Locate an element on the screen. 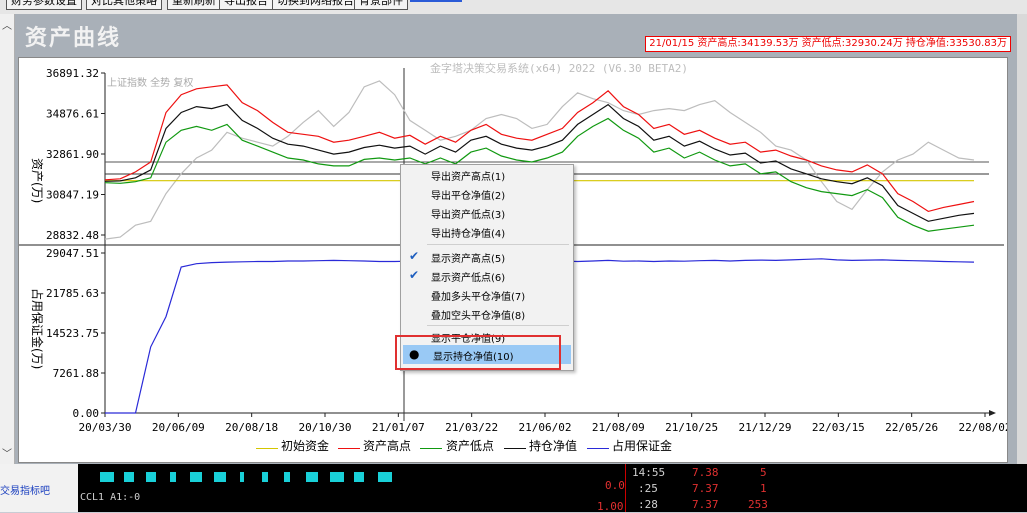 Image resolution: width=1027 pixels, height=513 pixels. link-underline is located at coordinates (436, 1).